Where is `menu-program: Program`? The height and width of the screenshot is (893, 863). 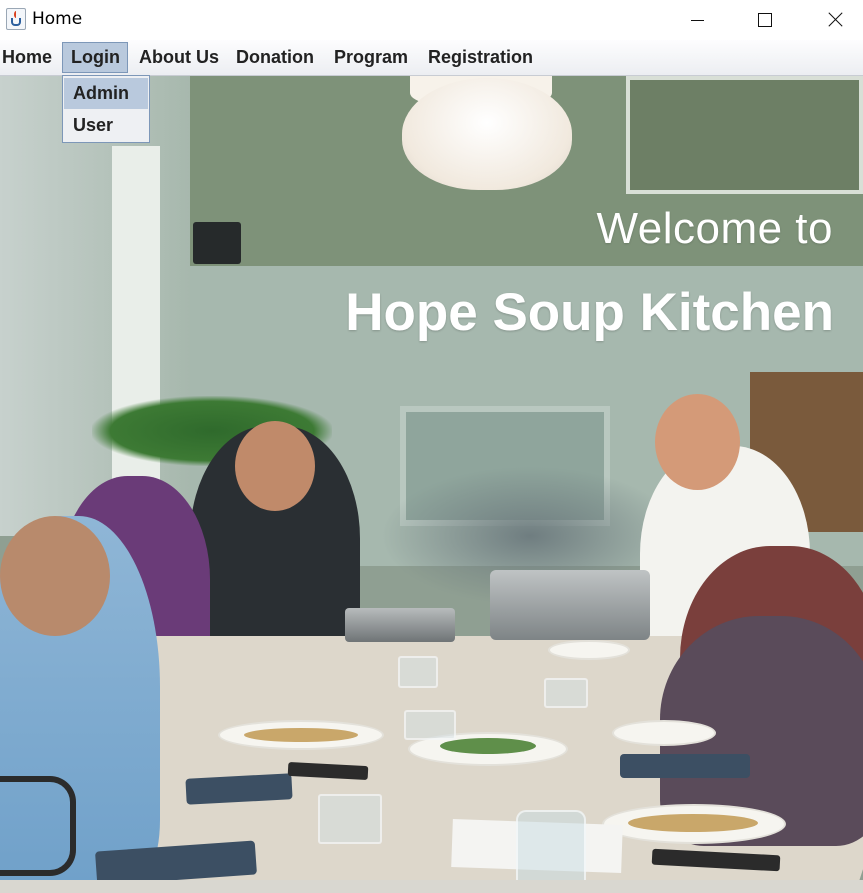 menu-program: Program is located at coordinates (371, 57).